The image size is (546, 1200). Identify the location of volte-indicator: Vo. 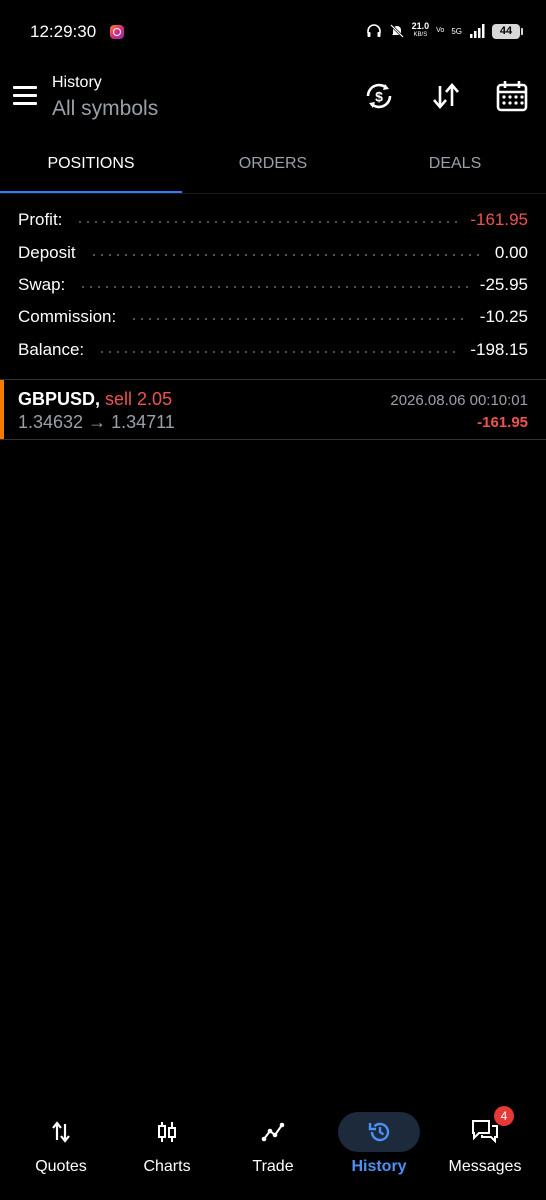
(440, 30).